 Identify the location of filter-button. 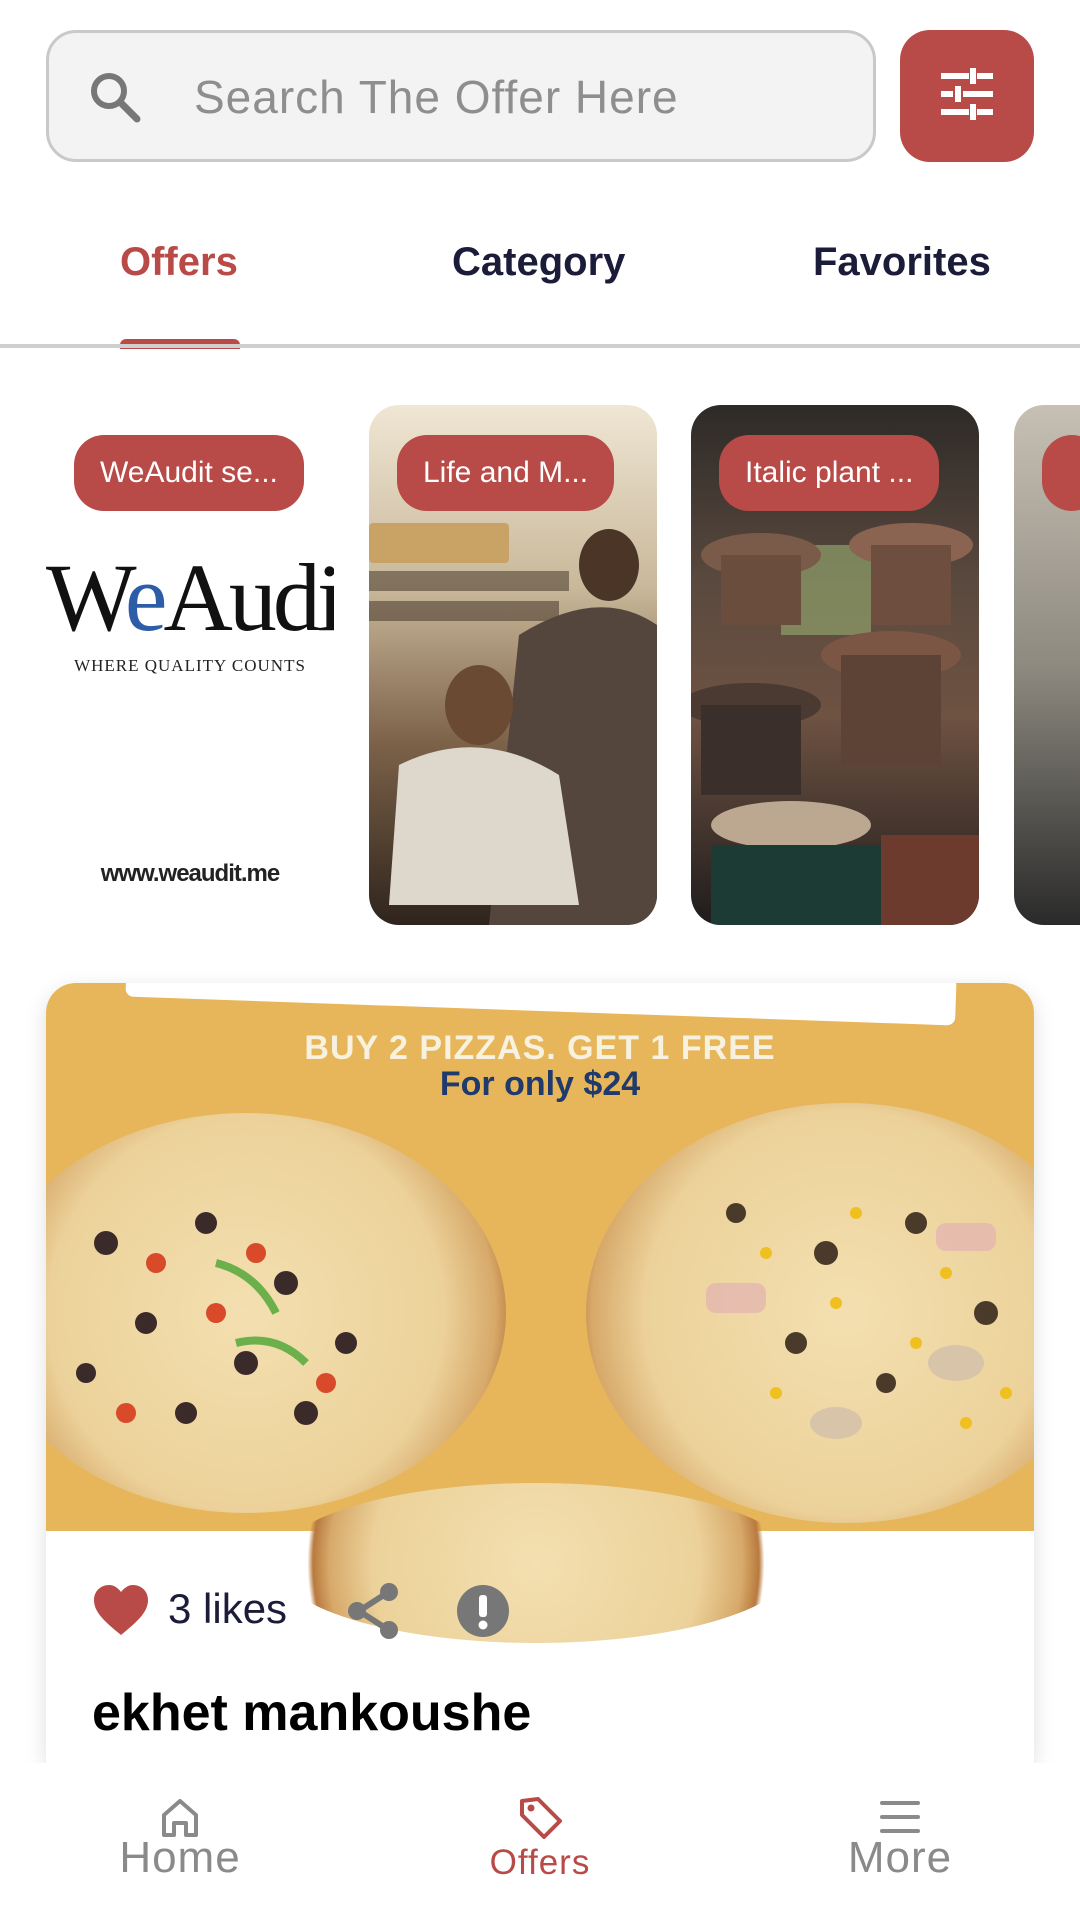
(967, 96).